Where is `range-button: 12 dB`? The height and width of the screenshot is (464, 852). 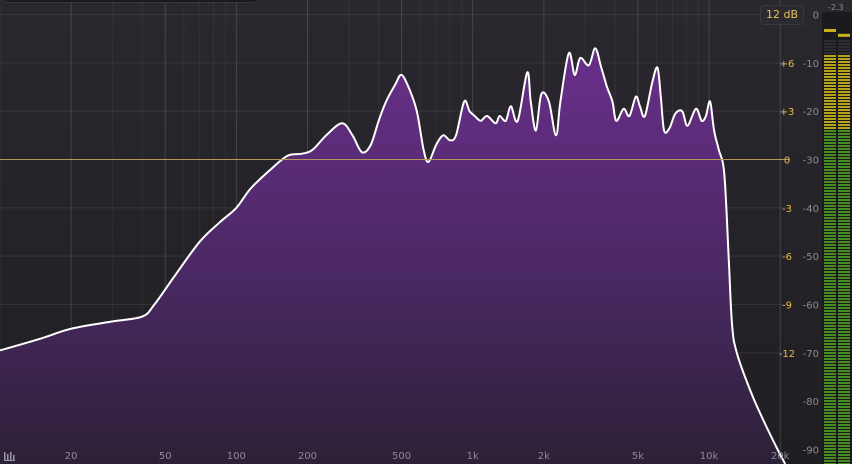 range-button: 12 dB is located at coordinates (782, 15).